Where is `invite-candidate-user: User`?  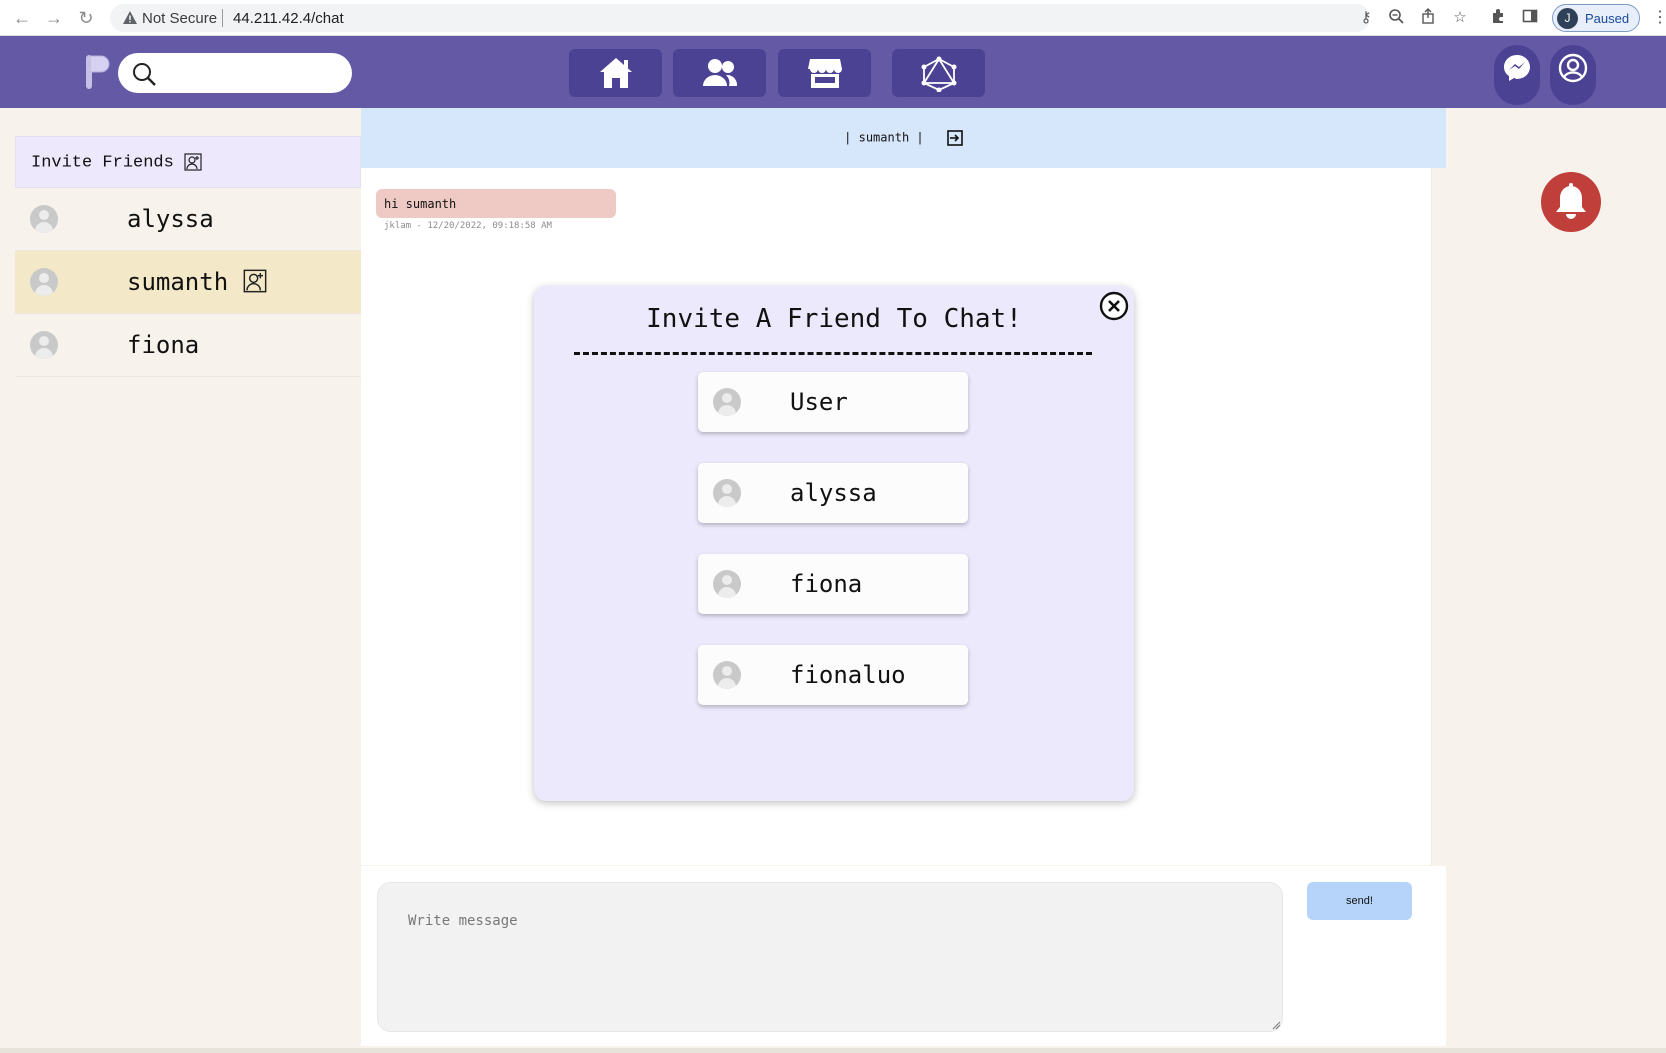 invite-candidate-user: User is located at coordinates (833, 402).